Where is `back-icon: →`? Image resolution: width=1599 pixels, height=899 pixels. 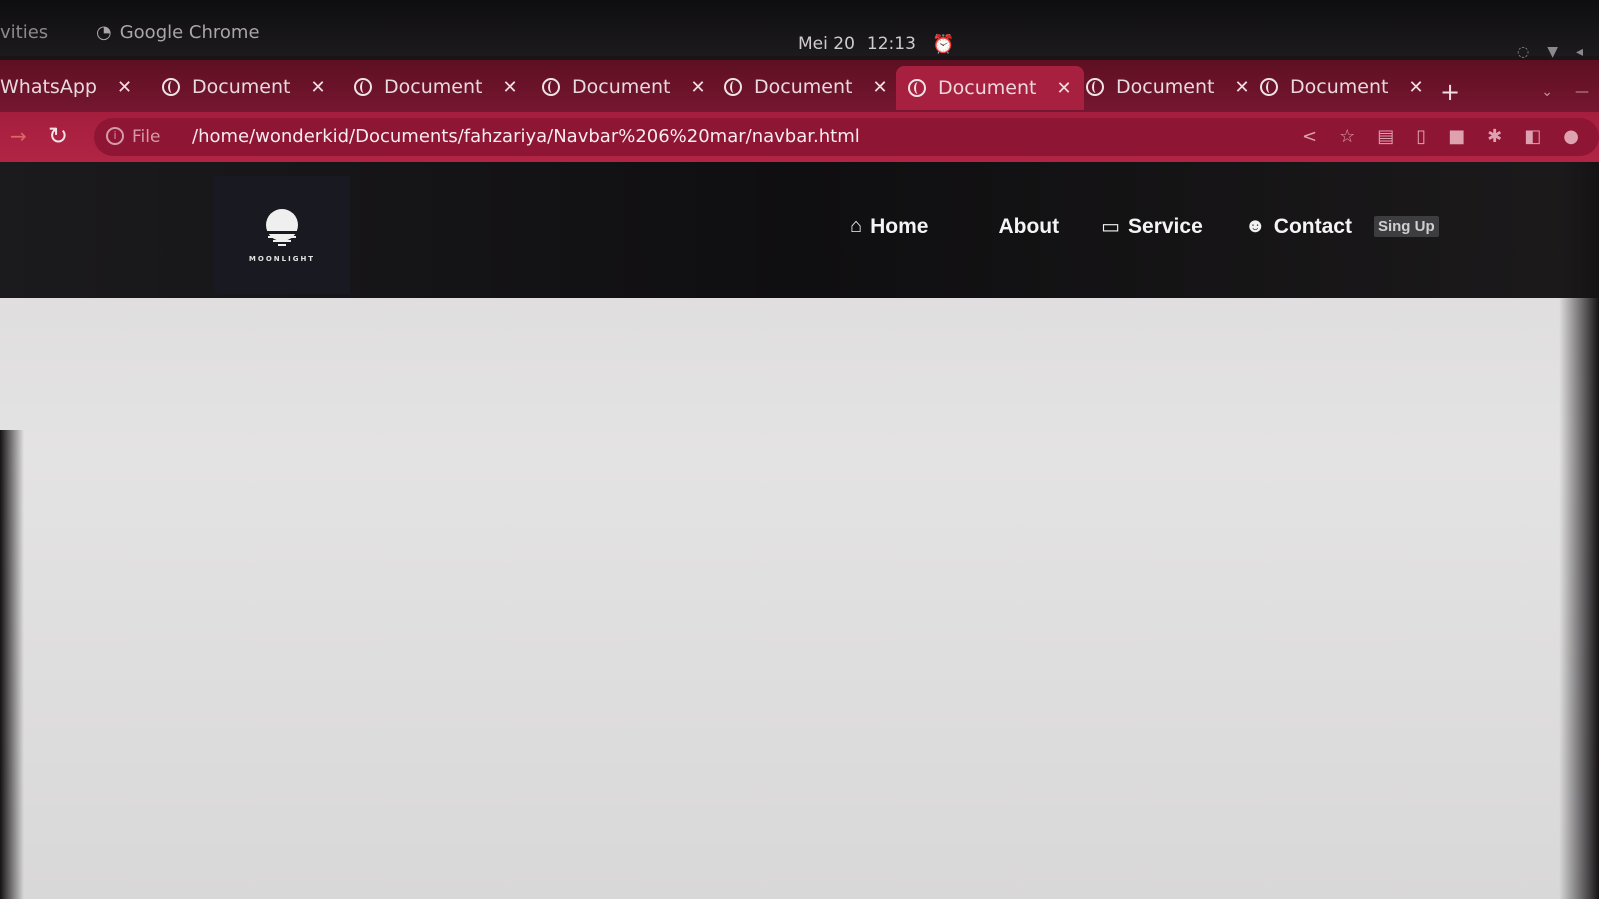 back-icon: → is located at coordinates (18, 136).